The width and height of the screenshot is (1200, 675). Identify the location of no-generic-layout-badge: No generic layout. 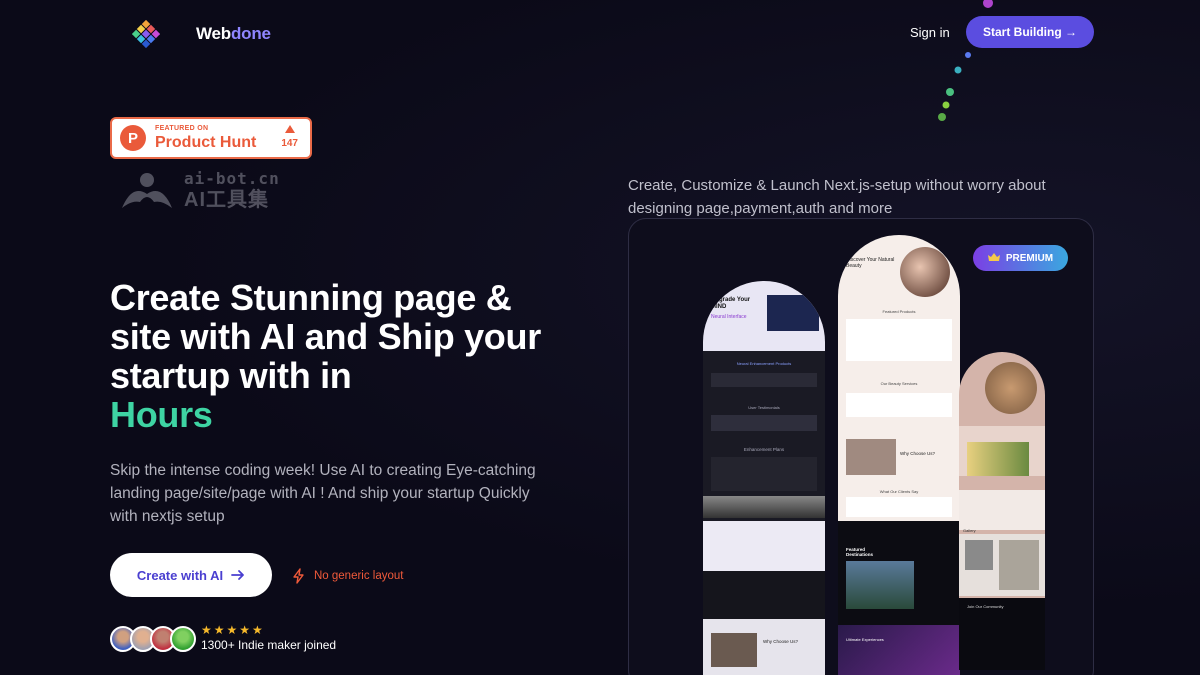
(348, 576).